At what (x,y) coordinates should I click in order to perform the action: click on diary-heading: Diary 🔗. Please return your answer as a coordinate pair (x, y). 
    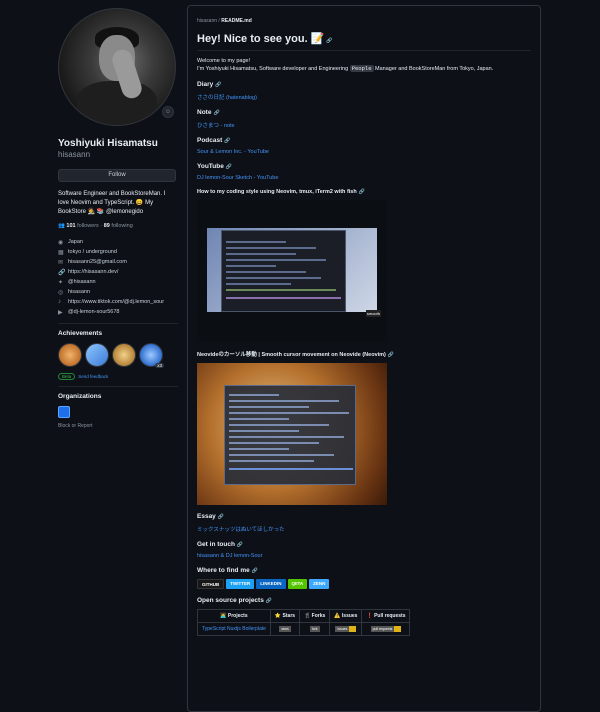
    Looking at the image, I should click on (209, 84).